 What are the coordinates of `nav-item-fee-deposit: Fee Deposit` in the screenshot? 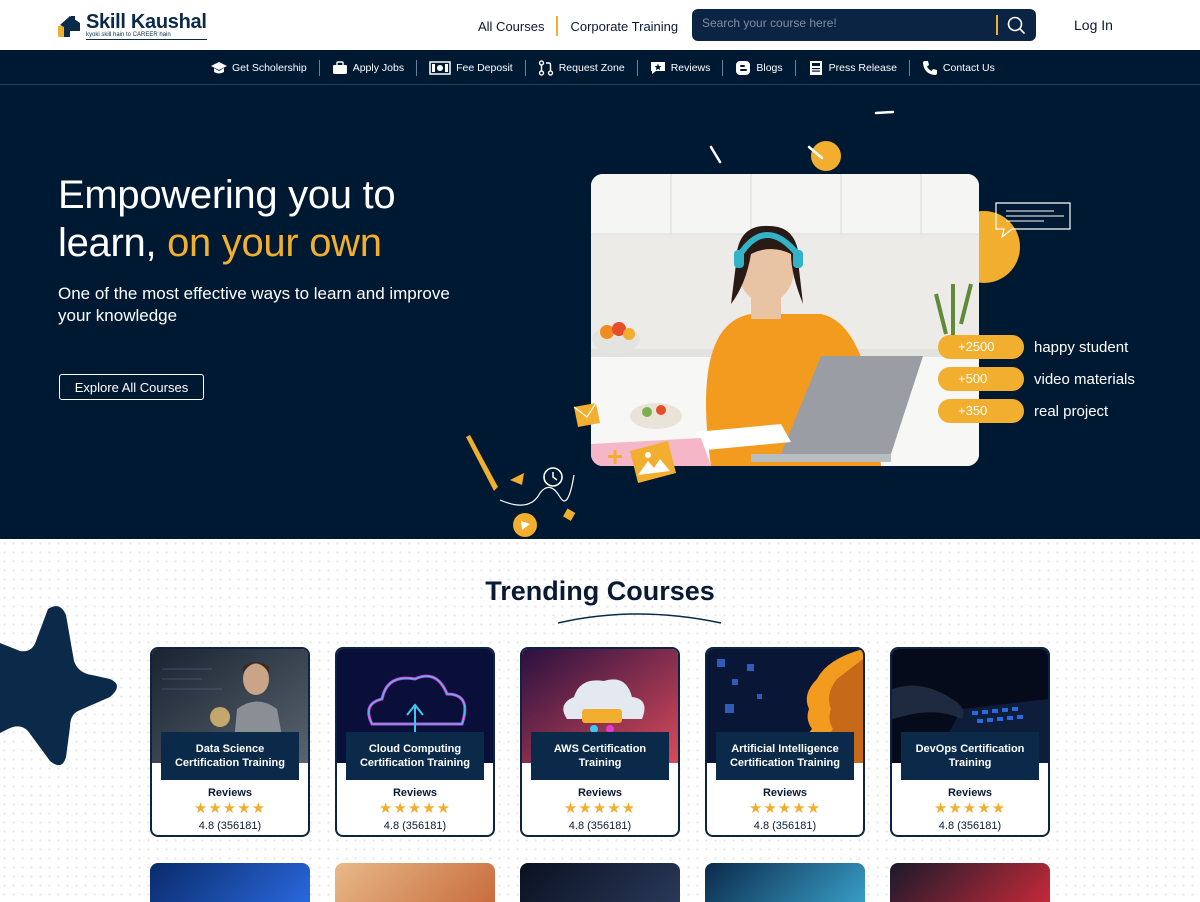 It's located at (471, 67).